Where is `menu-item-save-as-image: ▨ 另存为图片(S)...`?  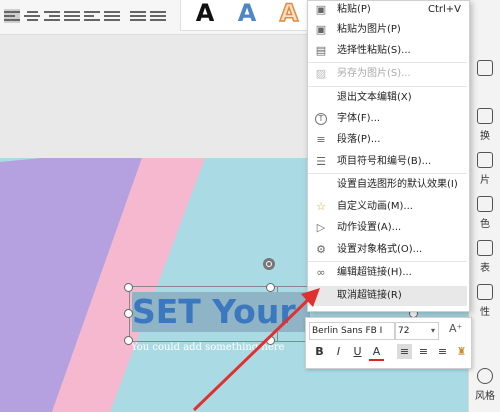
menu-item-save-as-image: ▨ 另存为图片(S)... is located at coordinates (387, 74).